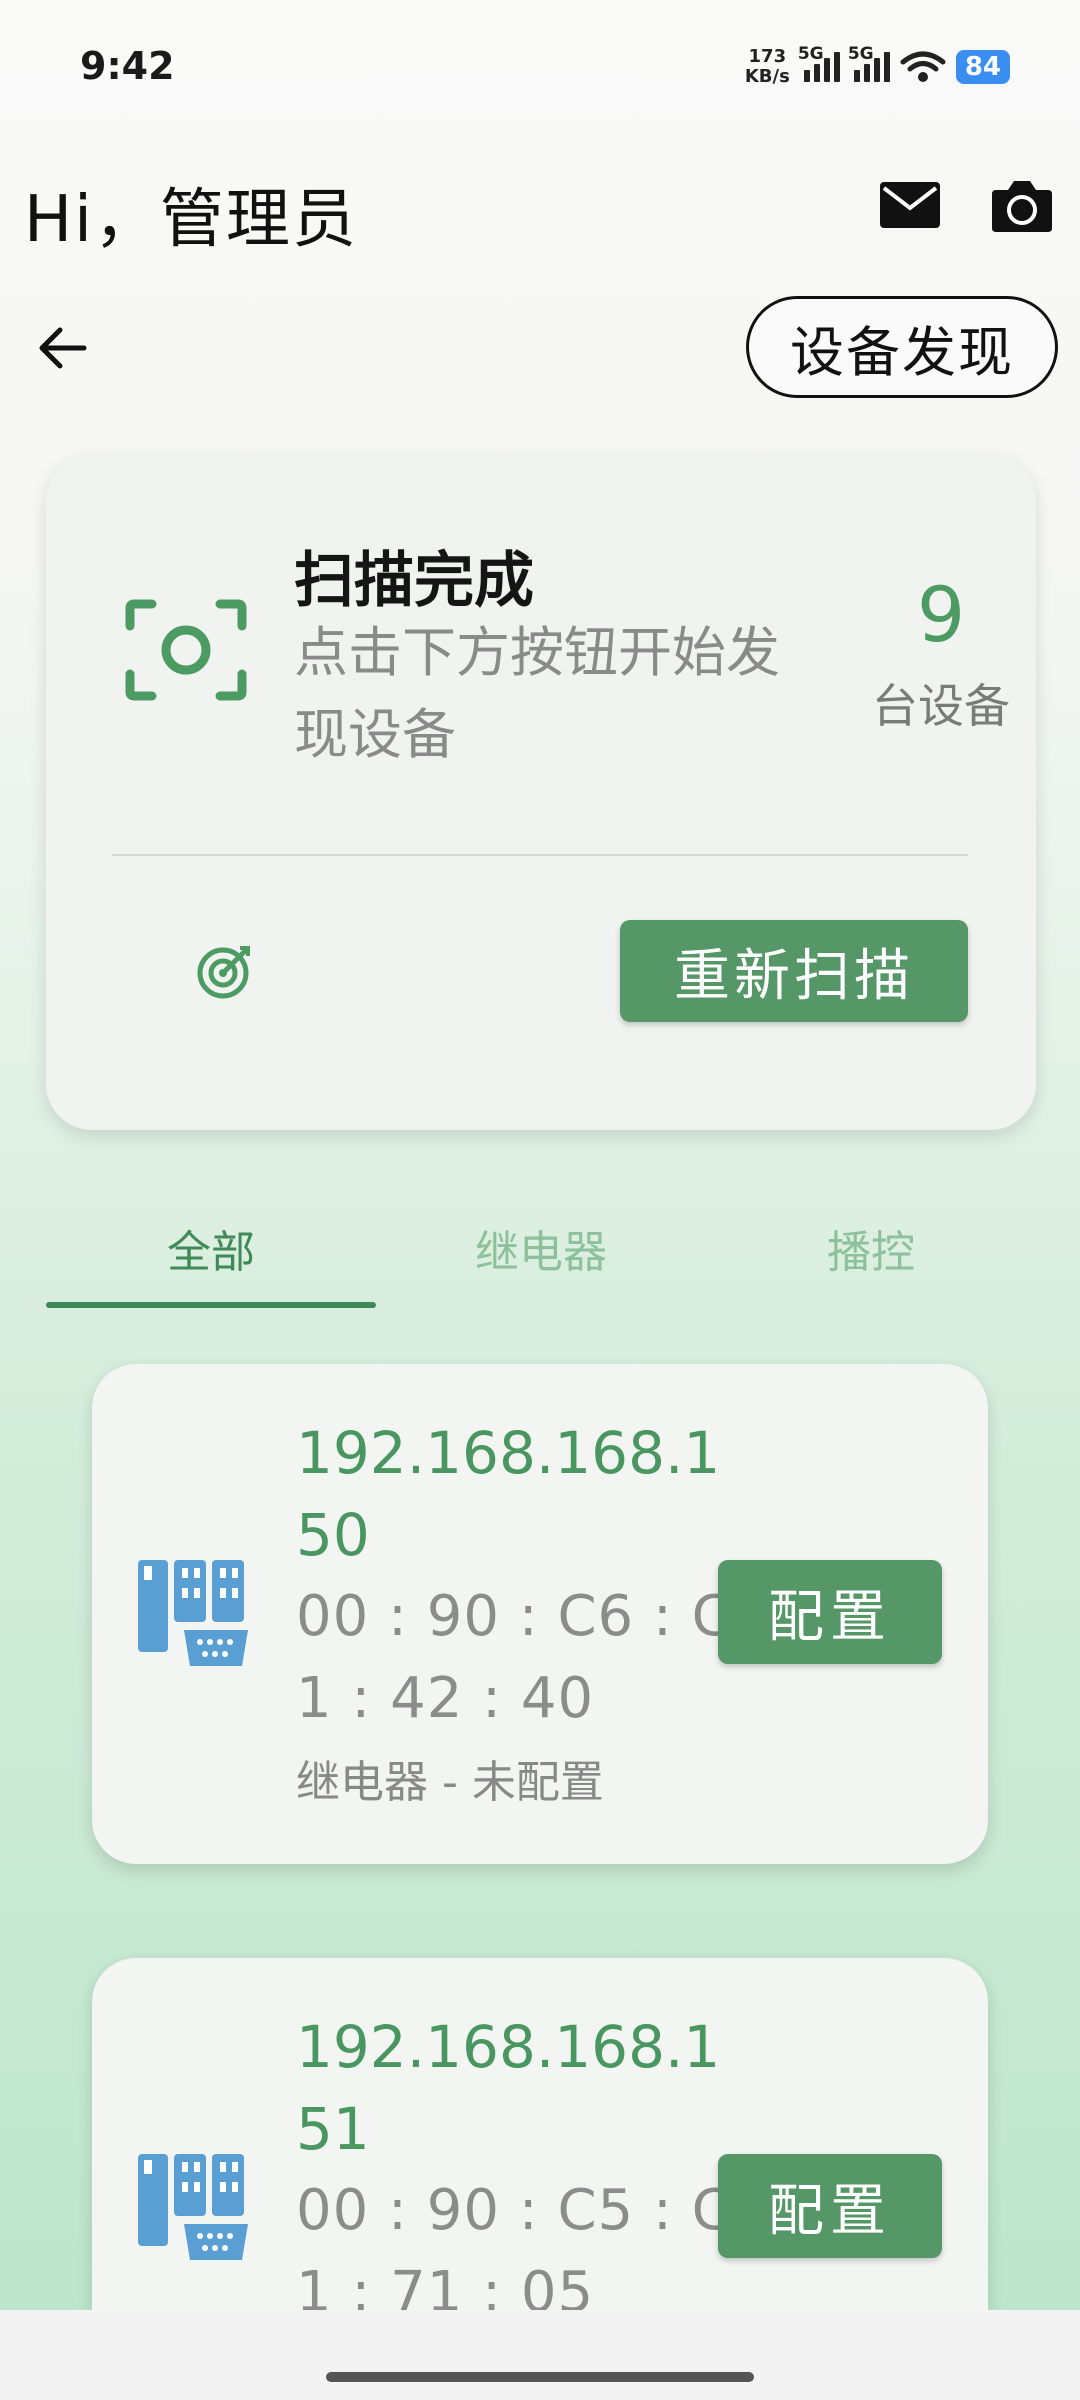  What do you see at coordinates (64, 348) in the screenshot?
I see `back-arrow-icon` at bounding box center [64, 348].